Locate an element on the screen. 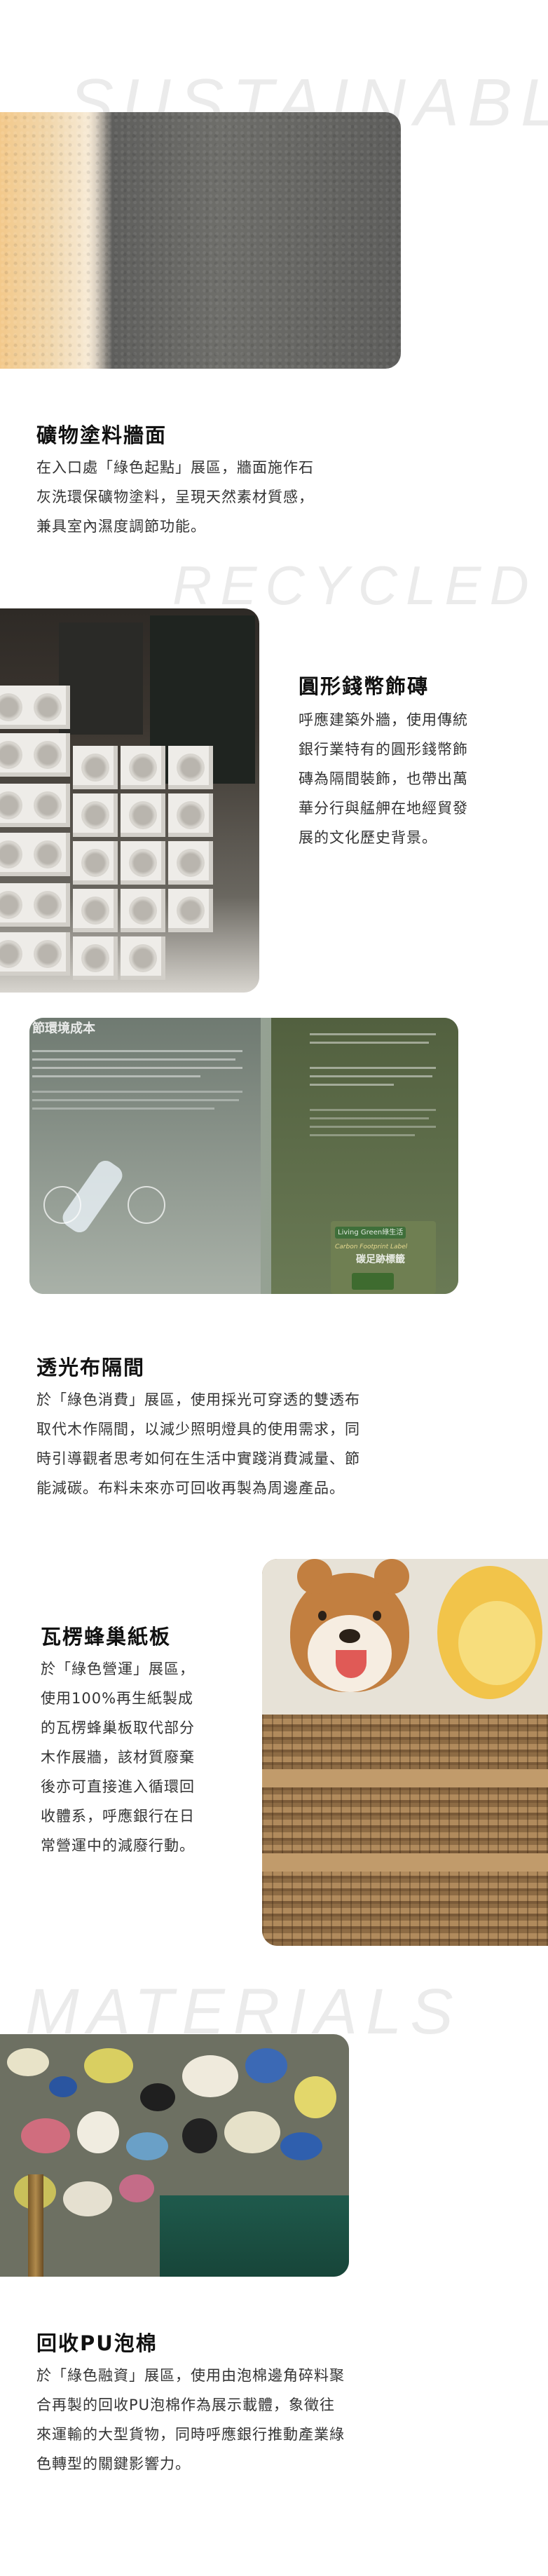  text-line: 木作展牆，該材質廢棄 is located at coordinates (118, 1757).